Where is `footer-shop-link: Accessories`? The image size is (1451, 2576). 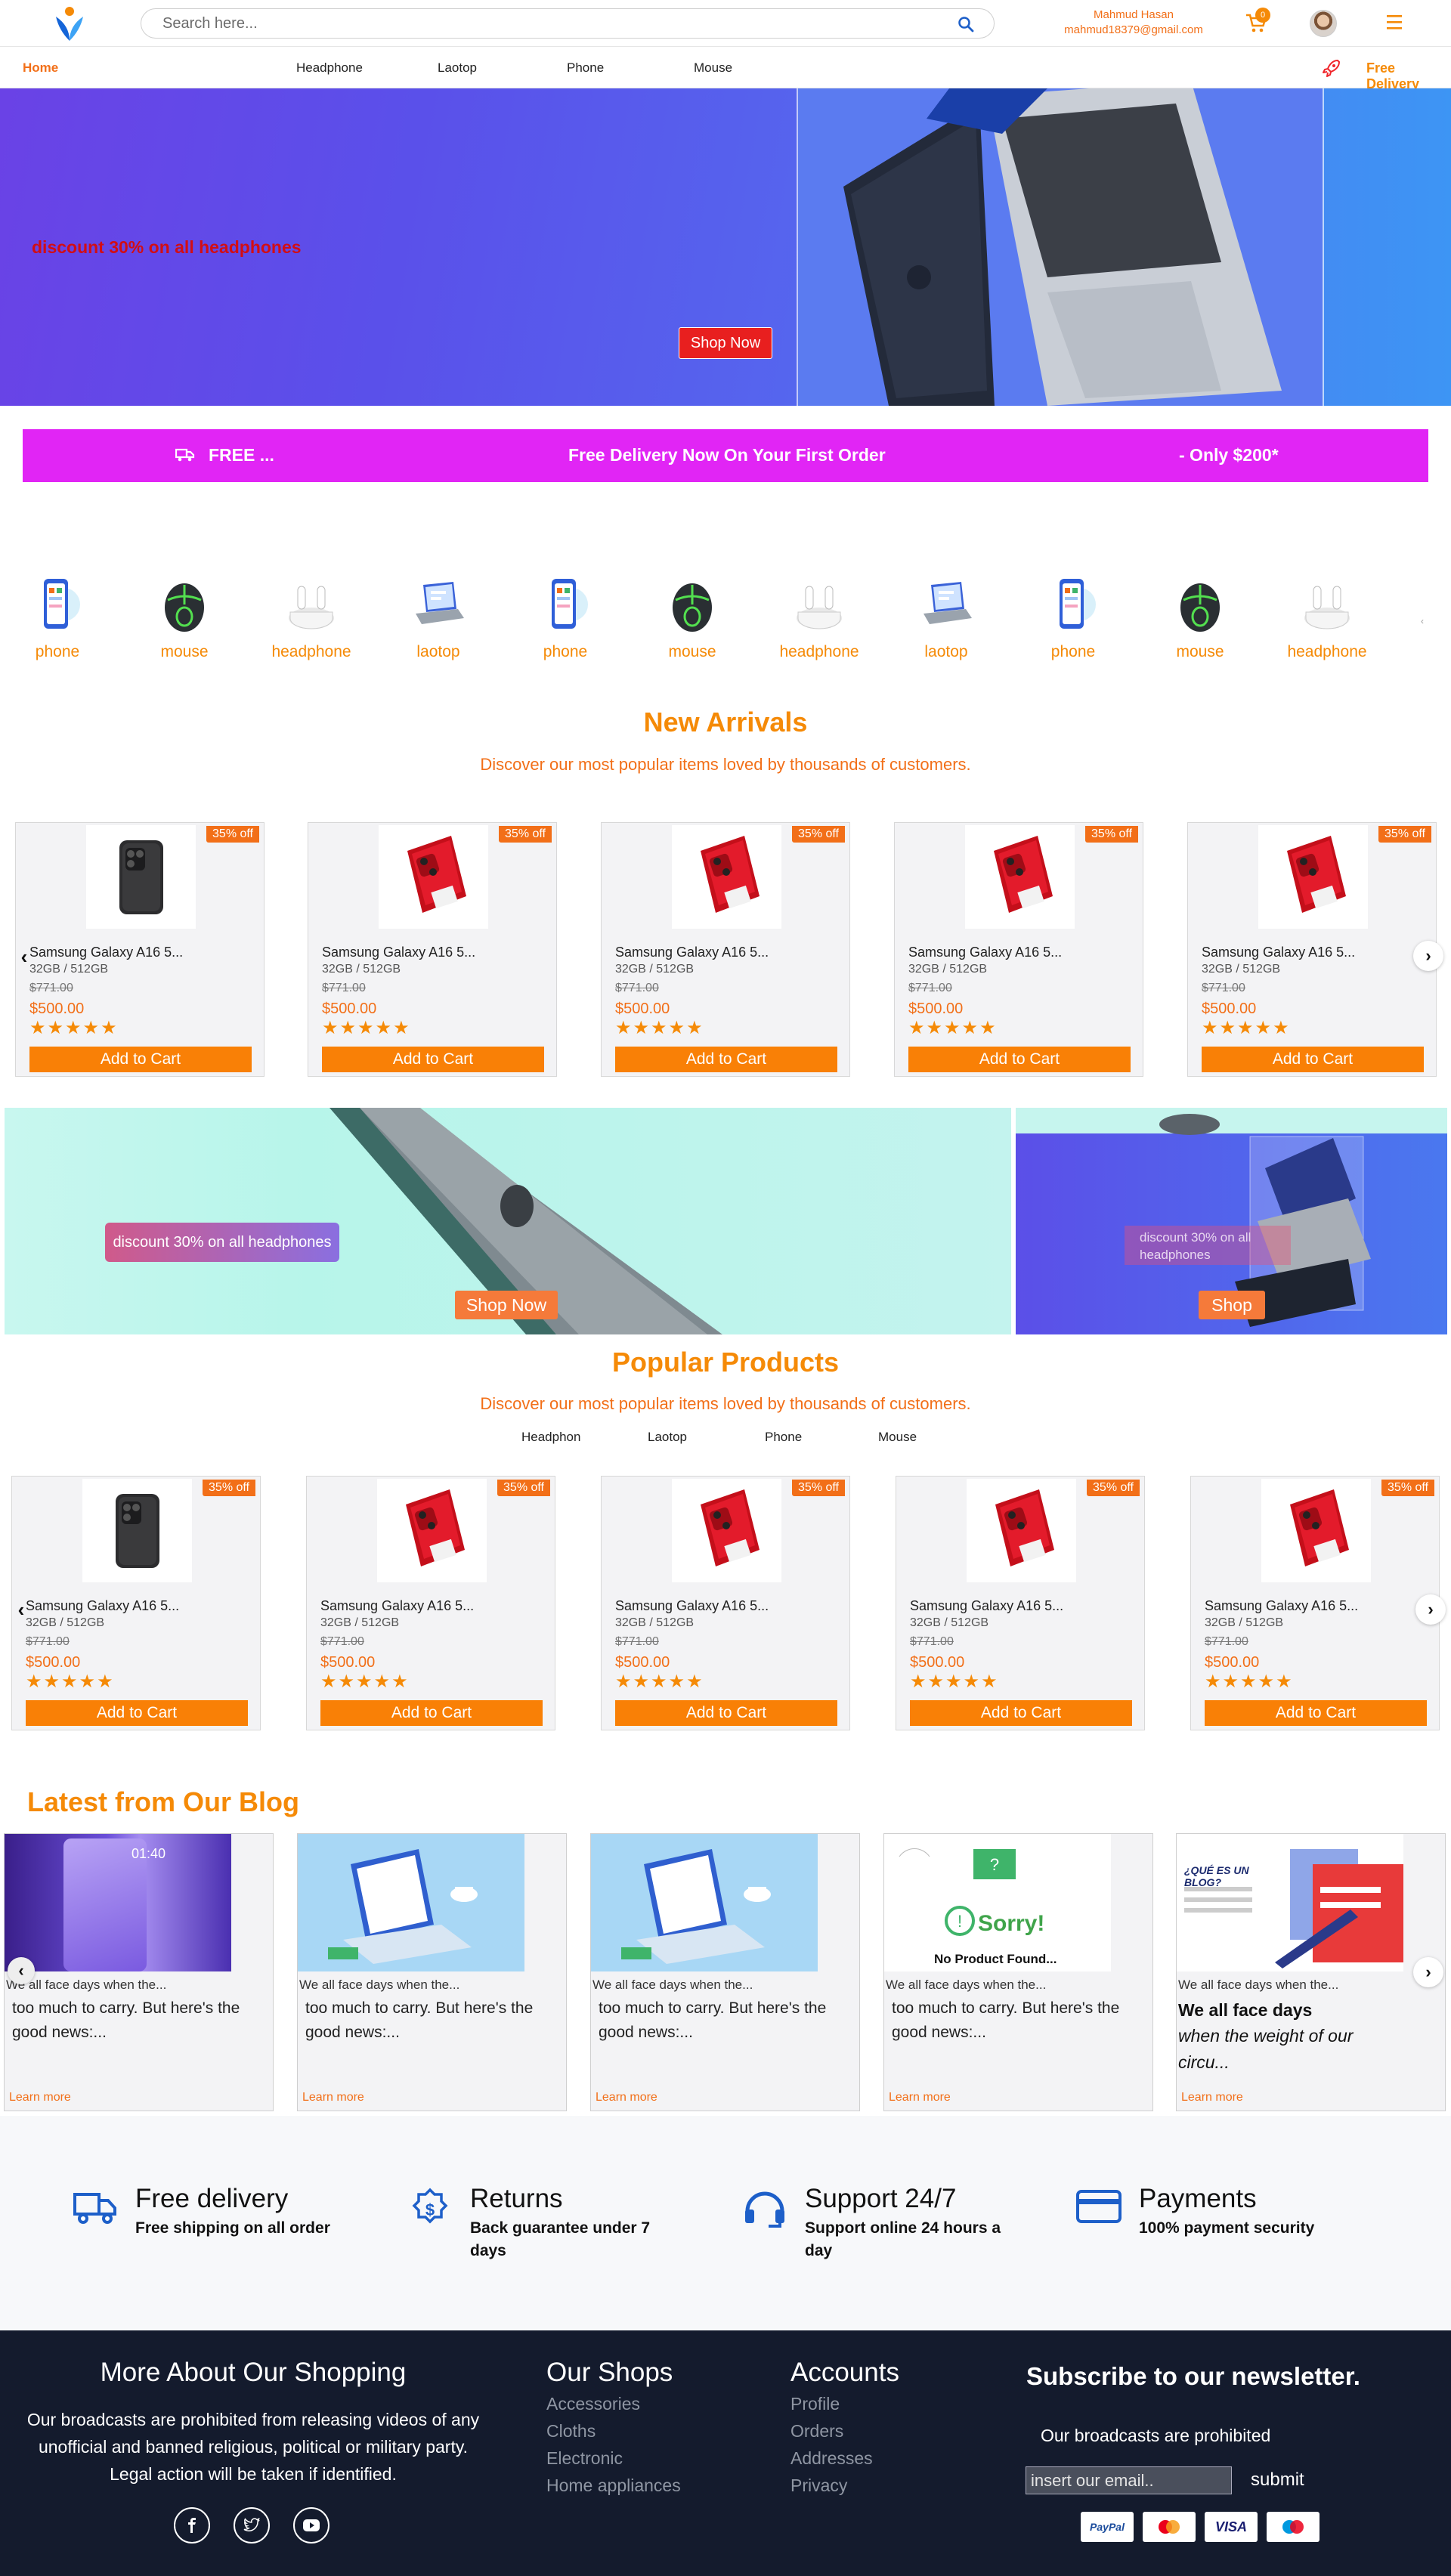
footer-shop-link: Accessories is located at coordinates (593, 2404).